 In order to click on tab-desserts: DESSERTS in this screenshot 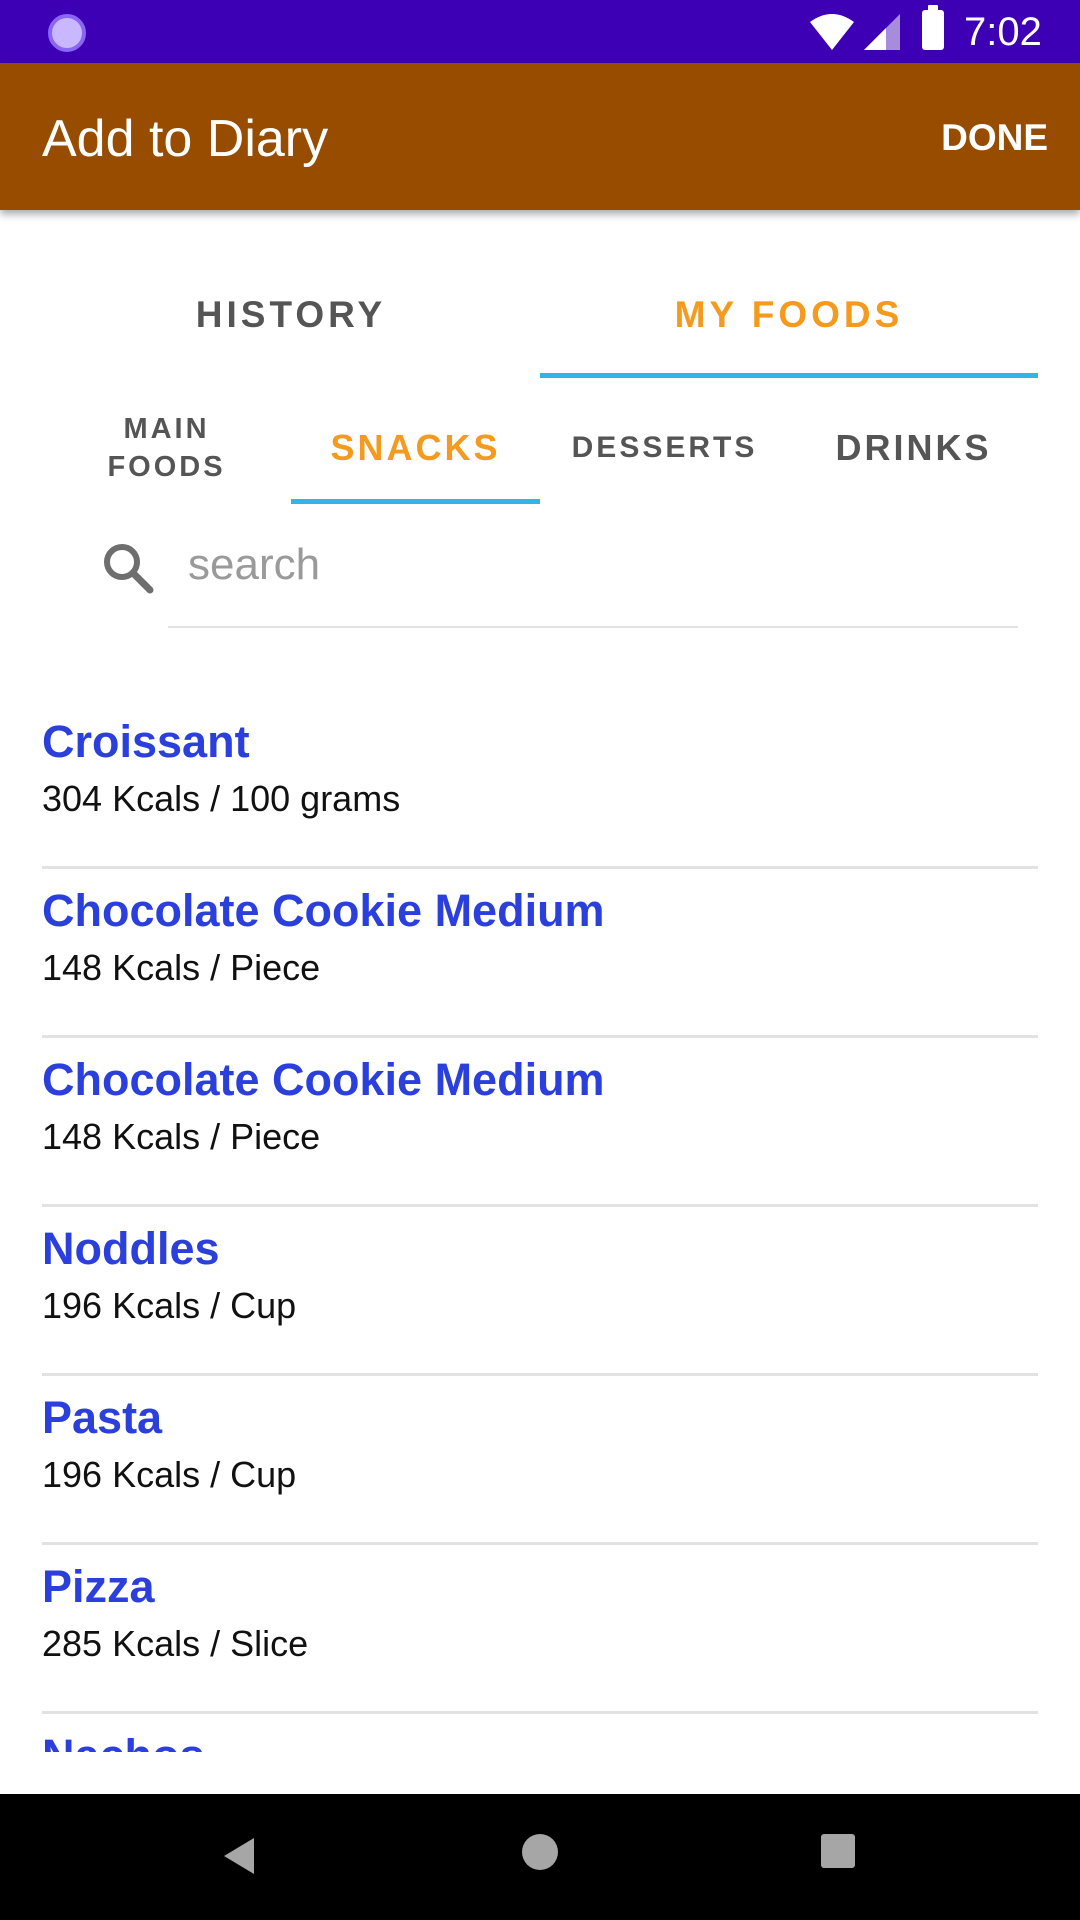, I will do `click(664, 448)`.